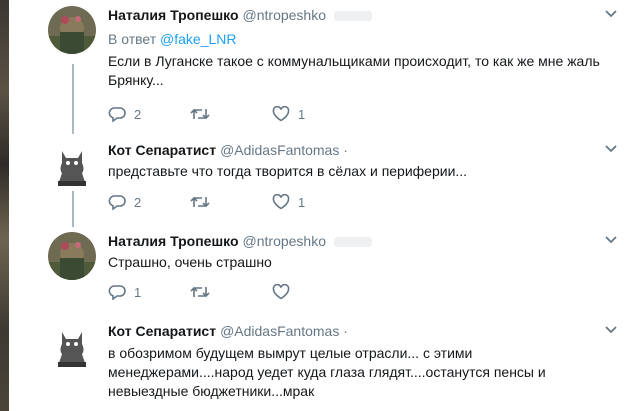  What do you see at coordinates (313, 292) in the screenshot?
I see `like-button` at bounding box center [313, 292].